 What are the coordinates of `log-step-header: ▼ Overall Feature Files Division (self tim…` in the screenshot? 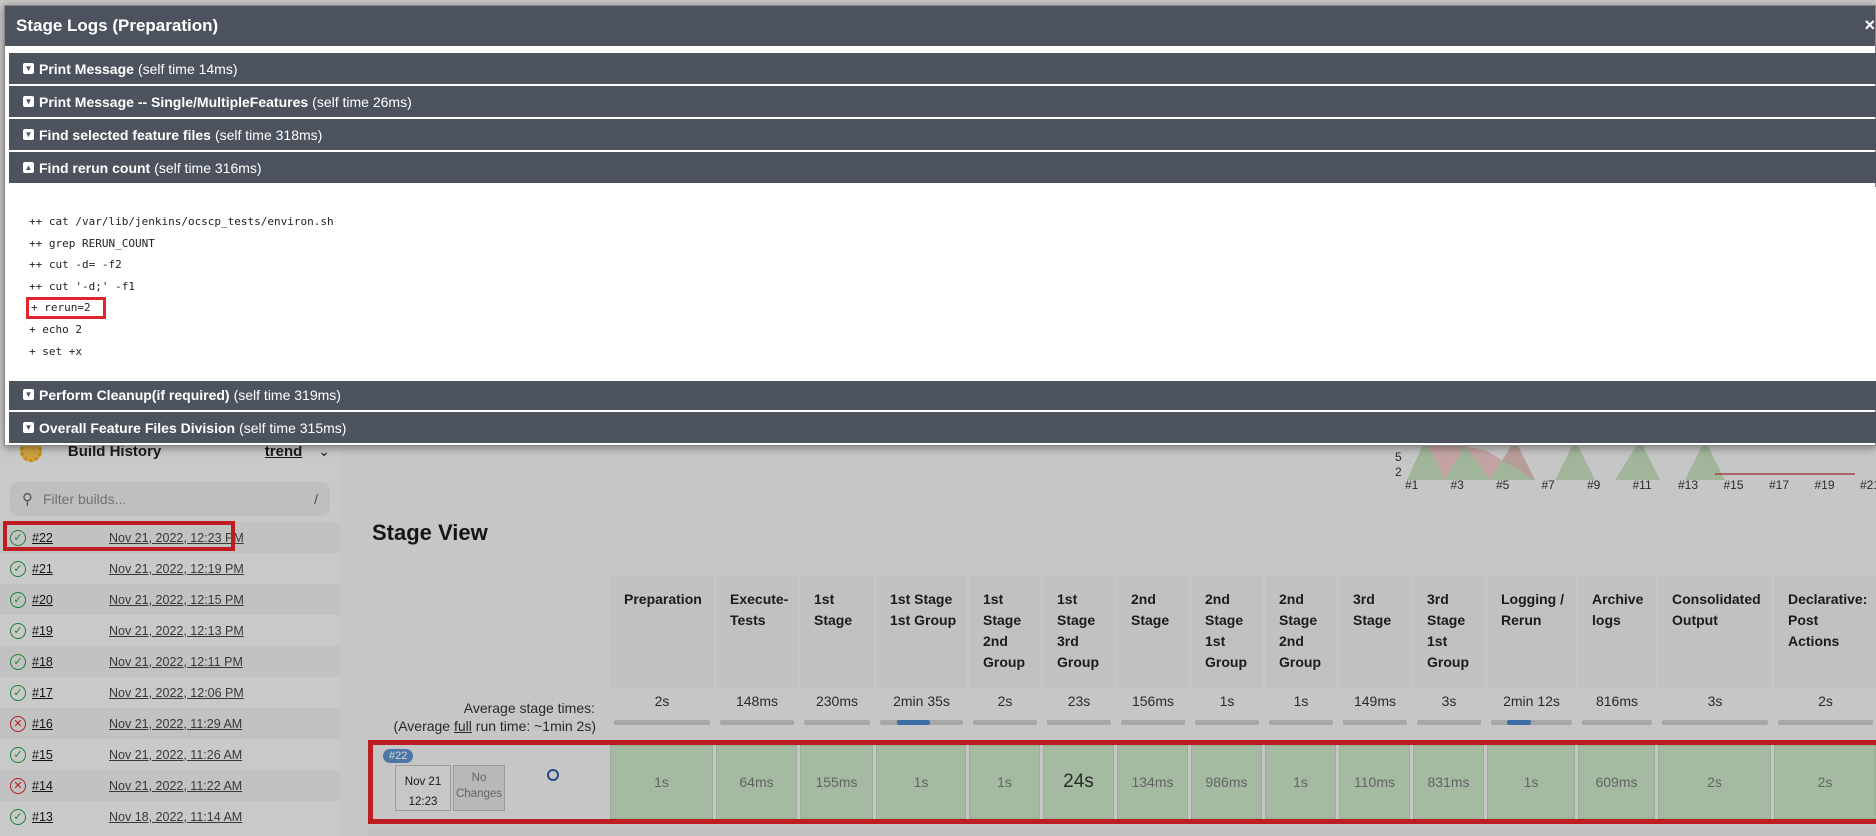 It's located at (942, 427).